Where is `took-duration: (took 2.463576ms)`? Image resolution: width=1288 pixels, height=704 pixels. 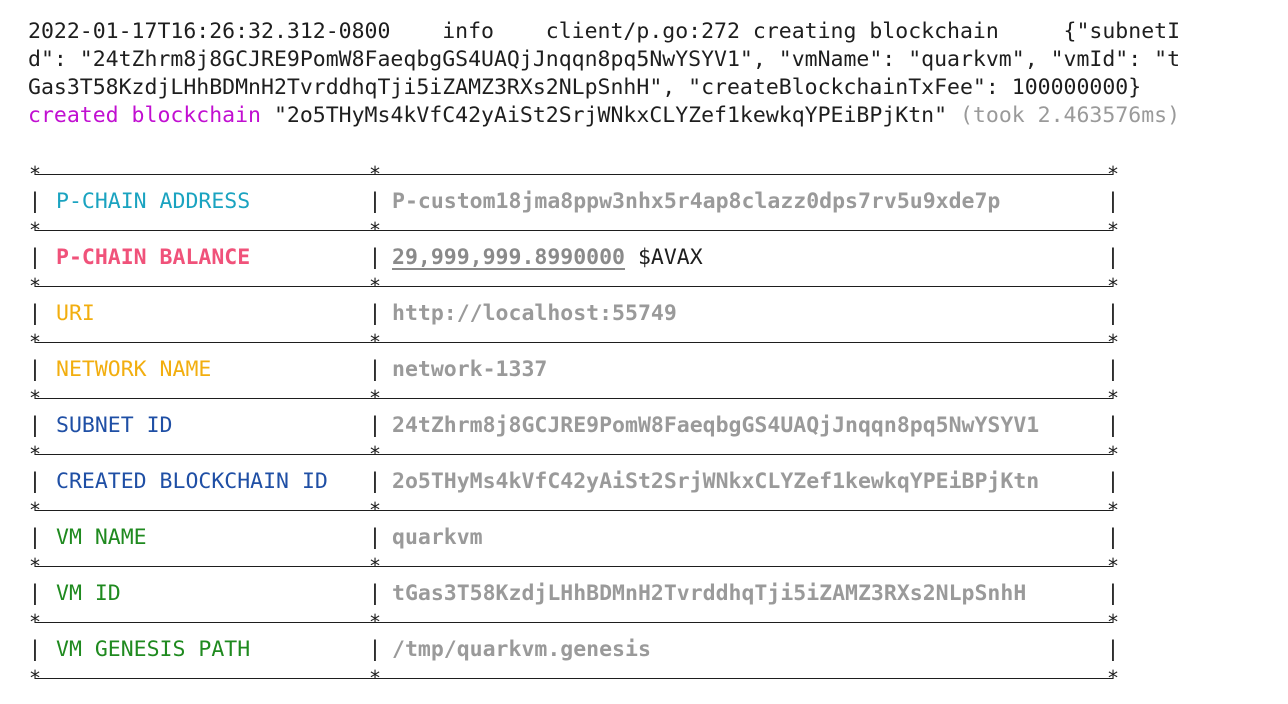 took-duration: (took 2.463576ms) is located at coordinates (1070, 115).